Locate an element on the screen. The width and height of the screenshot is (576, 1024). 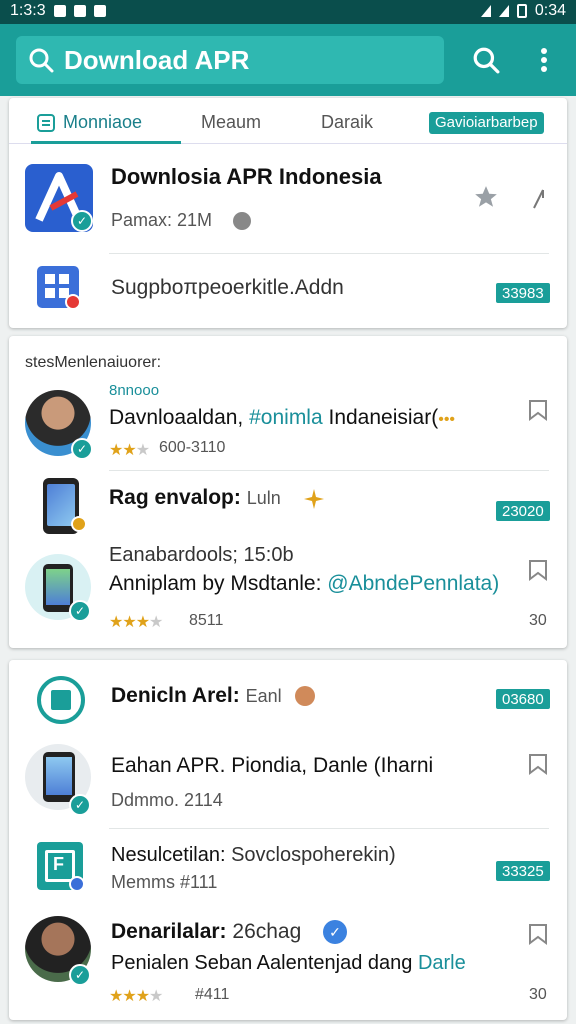
rating-text: #411 is located at coordinates (212, 994).